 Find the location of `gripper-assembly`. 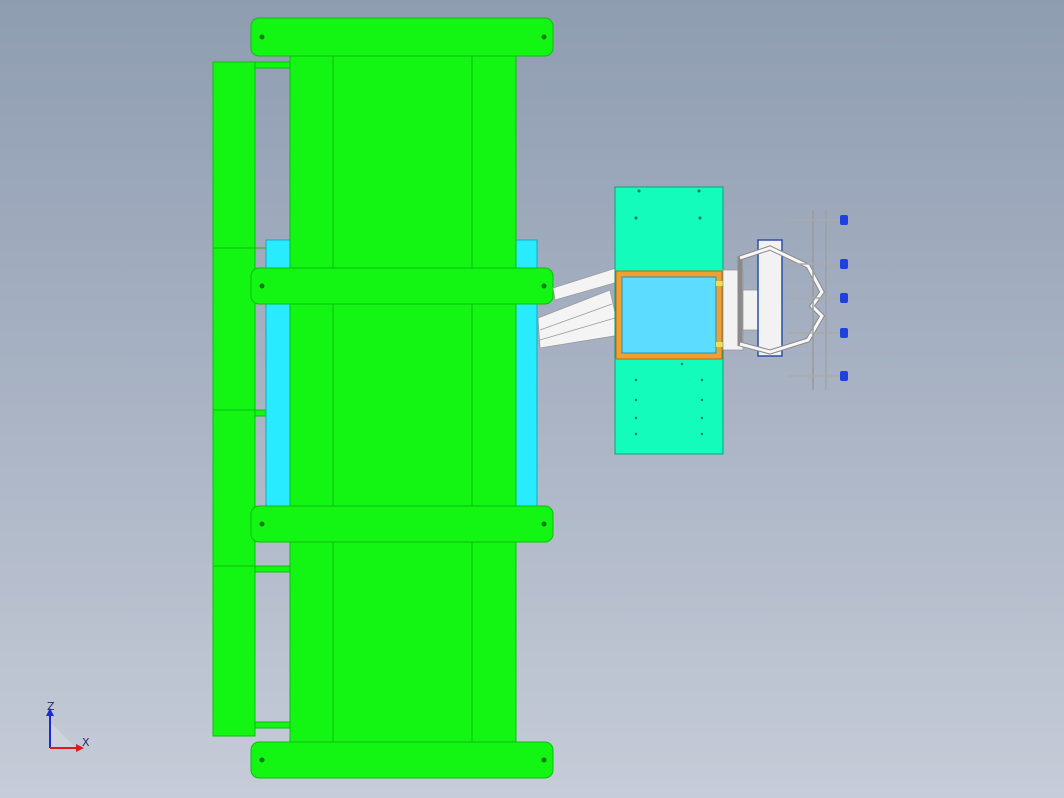

gripper-assembly is located at coordinates (785, 300).